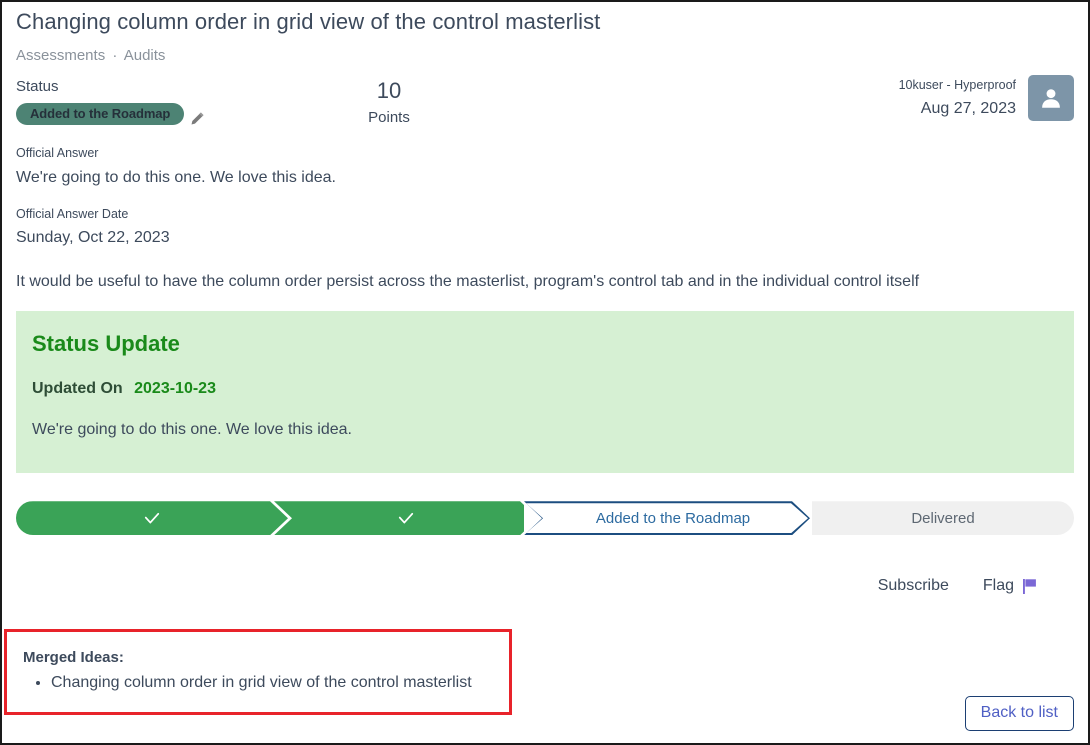 Image resolution: width=1090 pixels, height=745 pixels. What do you see at coordinates (1030, 586) in the screenshot?
I see `flag-icon` at bounding box center [1030, 586].